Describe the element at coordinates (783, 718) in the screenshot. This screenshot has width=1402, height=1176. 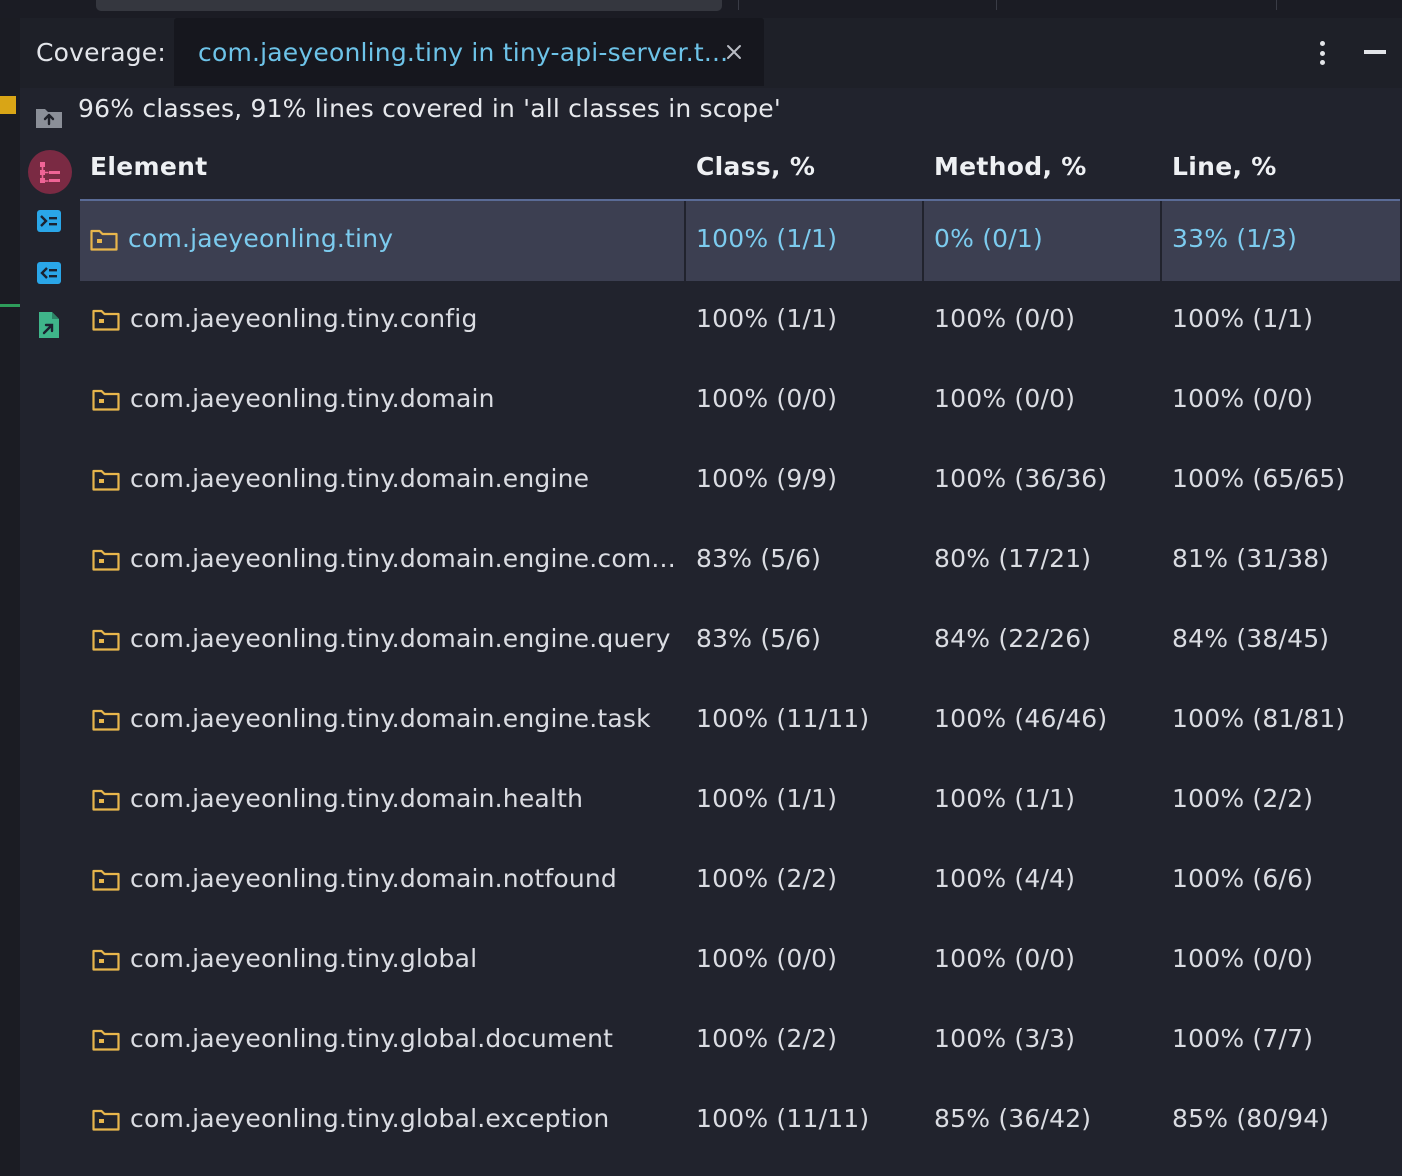
I see `class-coverage: 100% (11/11)` at that location.